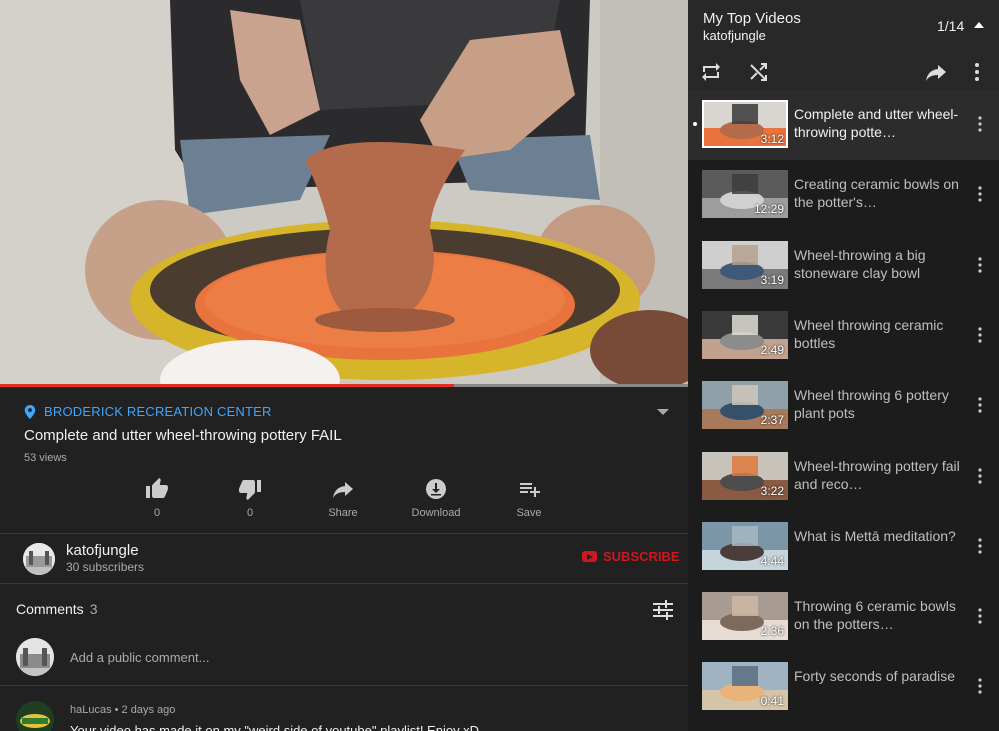  I want to click on video-duration: 4:44, so click(772, 560).